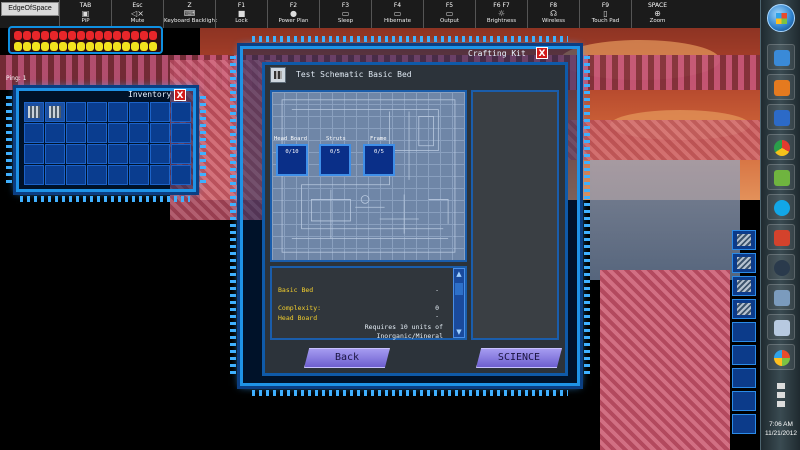 Image resolution: width=800 pixels, height=450 pixels. I want to click on system-tray, so click(781, 395).